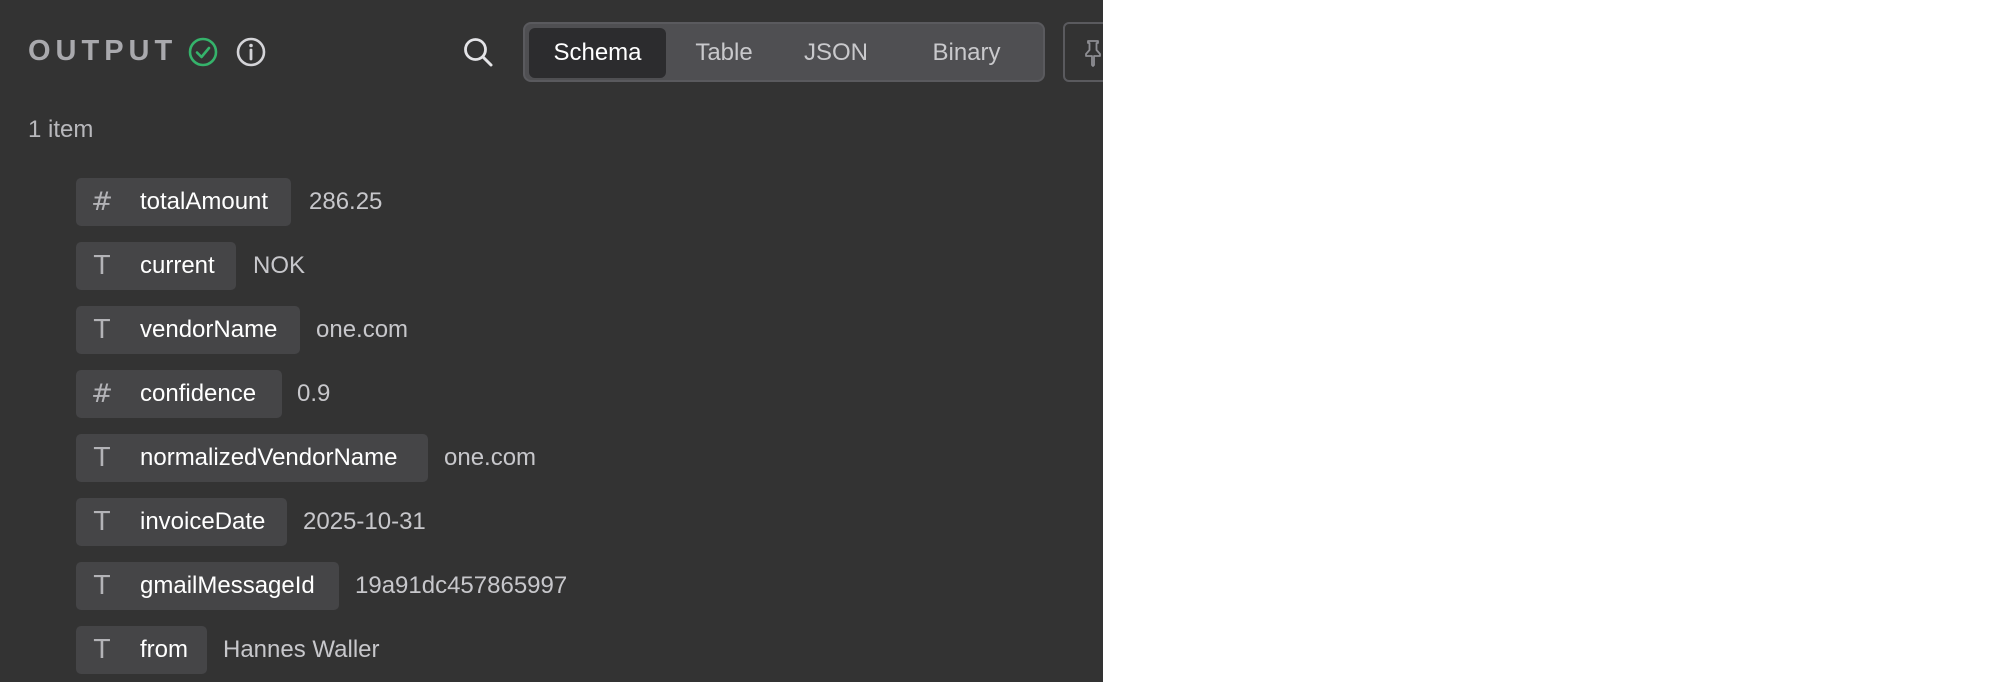 The image size is (2000, 682). What do you see at coordinates (209, 329) in the screenshot?
I see `field-key: vendorName` at bounding box center [209, 329].